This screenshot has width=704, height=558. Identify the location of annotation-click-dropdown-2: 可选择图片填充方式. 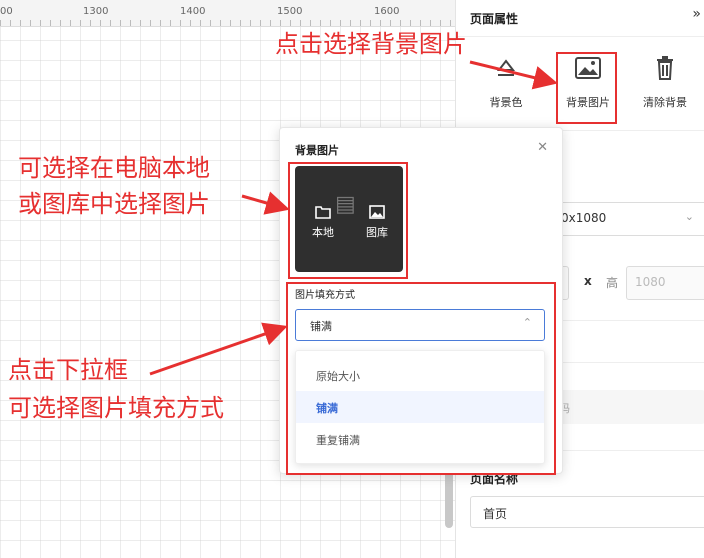
(116, 408).